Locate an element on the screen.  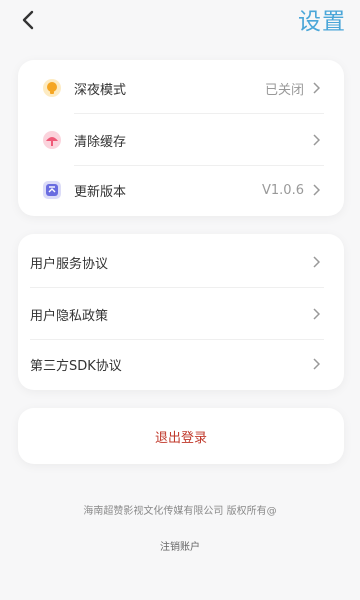
user-service-agreement-label: 用户服务协议 is located at coordinates (69, 264).